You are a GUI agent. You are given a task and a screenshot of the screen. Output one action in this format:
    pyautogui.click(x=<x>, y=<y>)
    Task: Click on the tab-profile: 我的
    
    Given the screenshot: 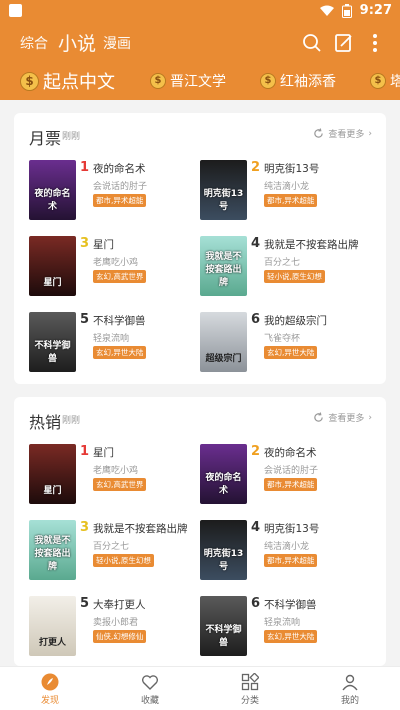 What is the action you would take?
    pyautogui.click(x=350, y=689)
    